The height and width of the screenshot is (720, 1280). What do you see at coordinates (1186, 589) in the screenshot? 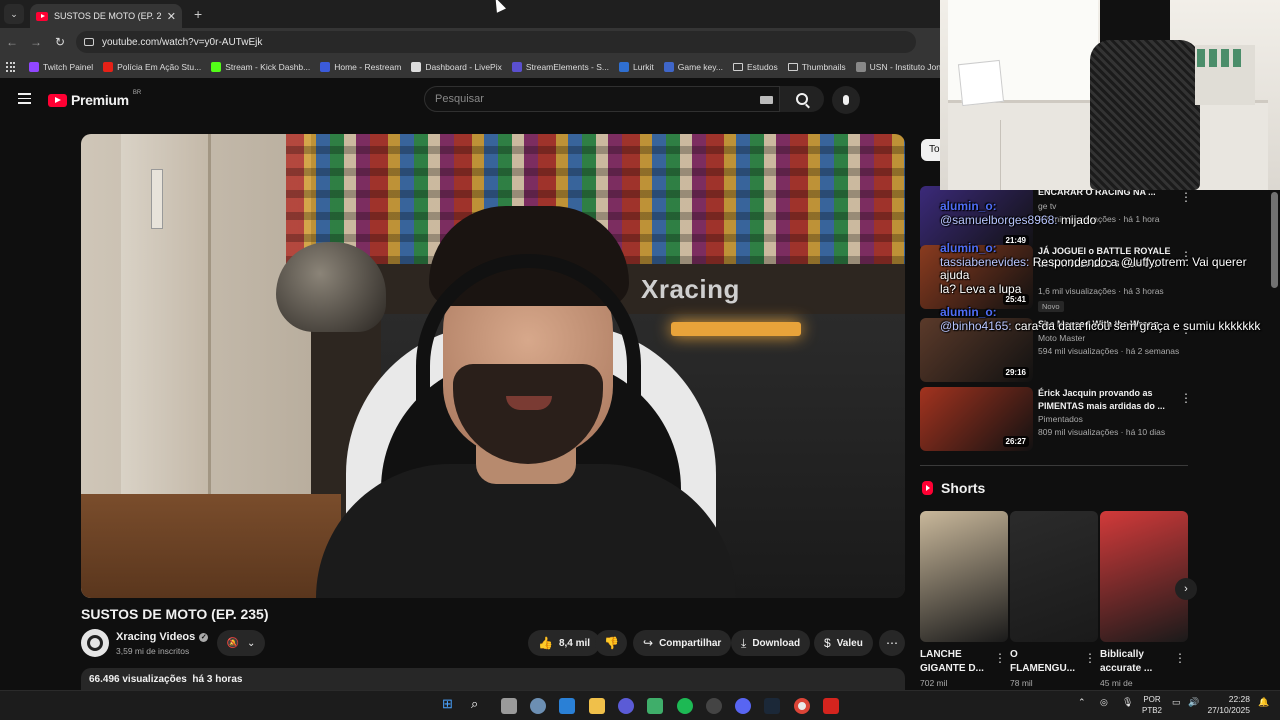
I see `shorts-next-button: ›` at bounding box center [1186, 589].